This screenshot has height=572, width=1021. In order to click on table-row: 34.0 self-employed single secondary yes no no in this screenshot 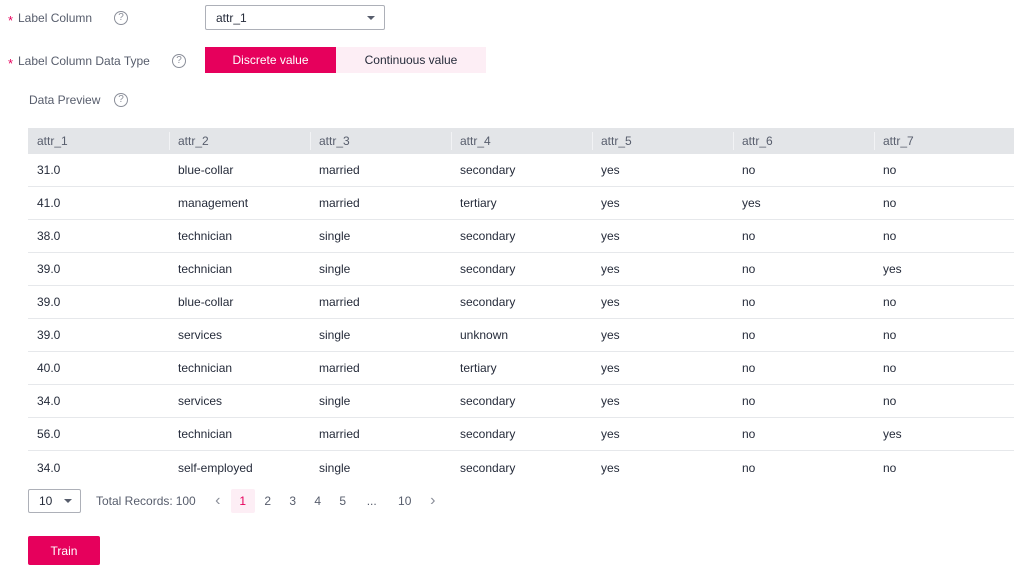, I will do `click(521, 467)`.